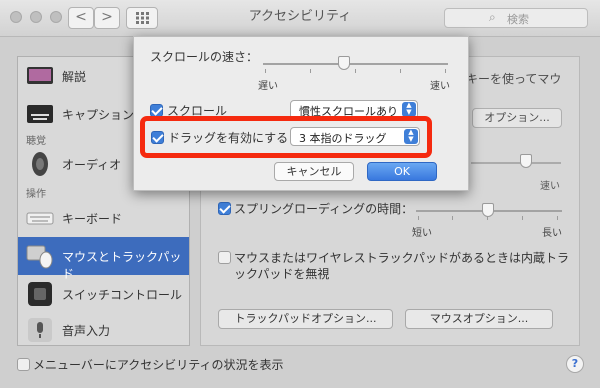 The image size is (600, 388). What do you see at coordinates (516, 163) in the screenshot?
I see `slider-track` at bounding box center [516, 163].